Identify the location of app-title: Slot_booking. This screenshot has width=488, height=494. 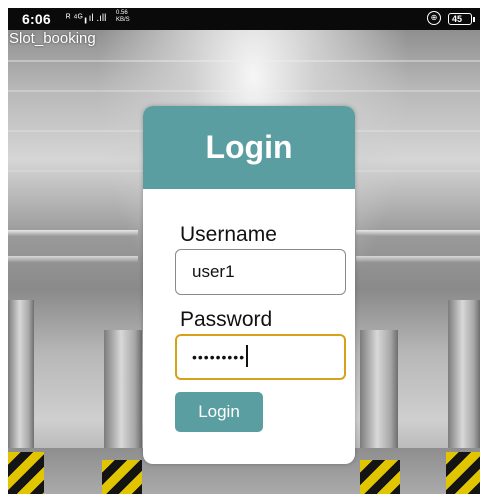
(52, 38).